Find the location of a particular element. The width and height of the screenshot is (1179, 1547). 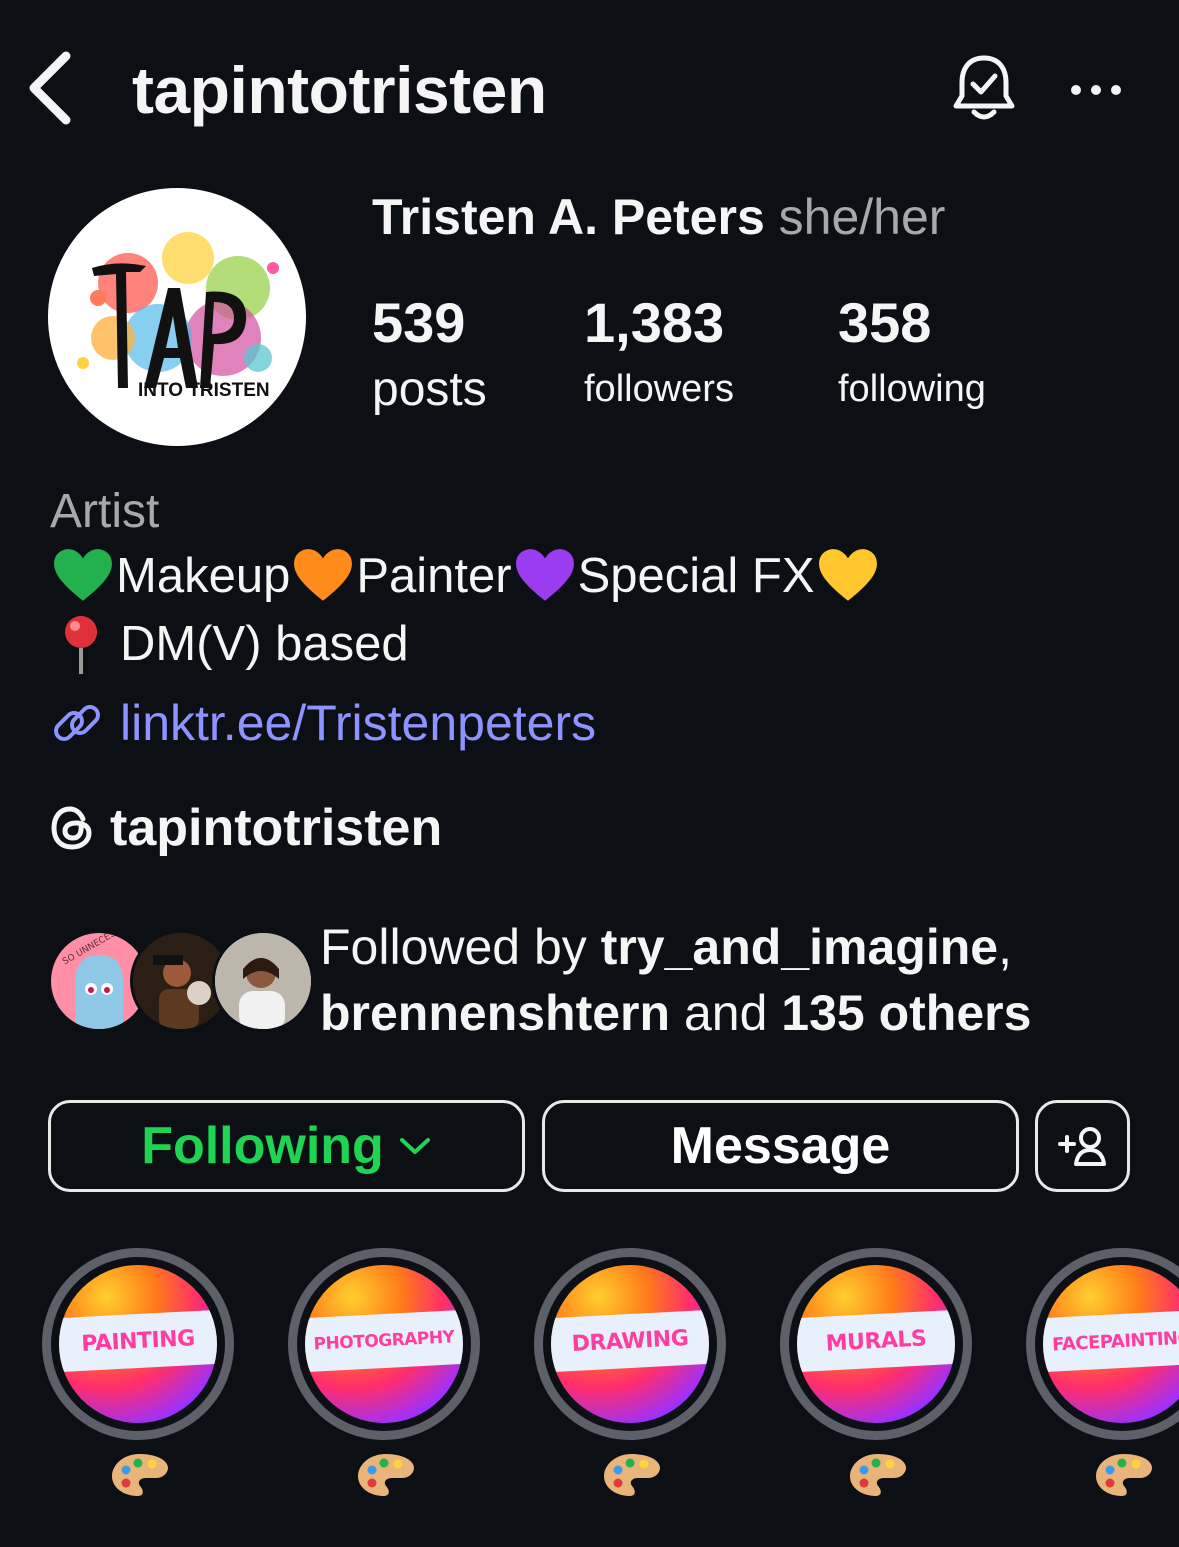

highlight-cover: PHOTOGRAPHY is located at coordinates (384, 1344).